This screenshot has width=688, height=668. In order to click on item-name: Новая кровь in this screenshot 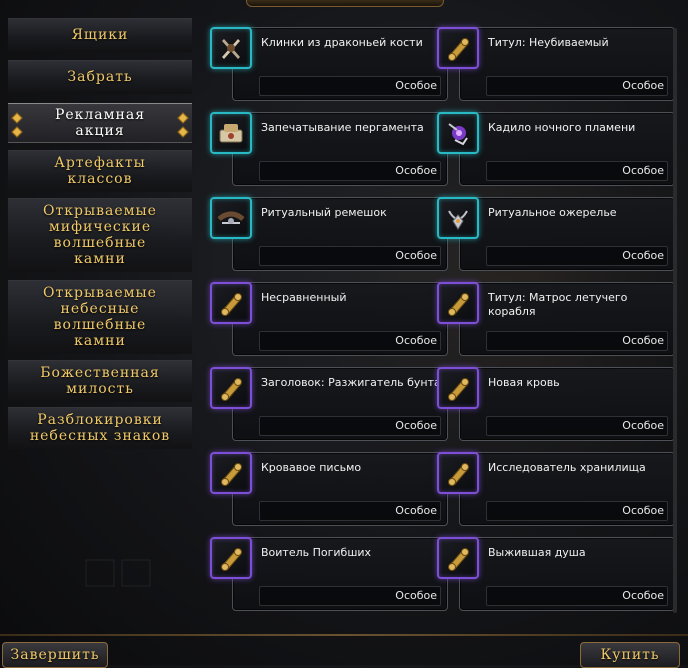, I will do `click(524, 382)`.